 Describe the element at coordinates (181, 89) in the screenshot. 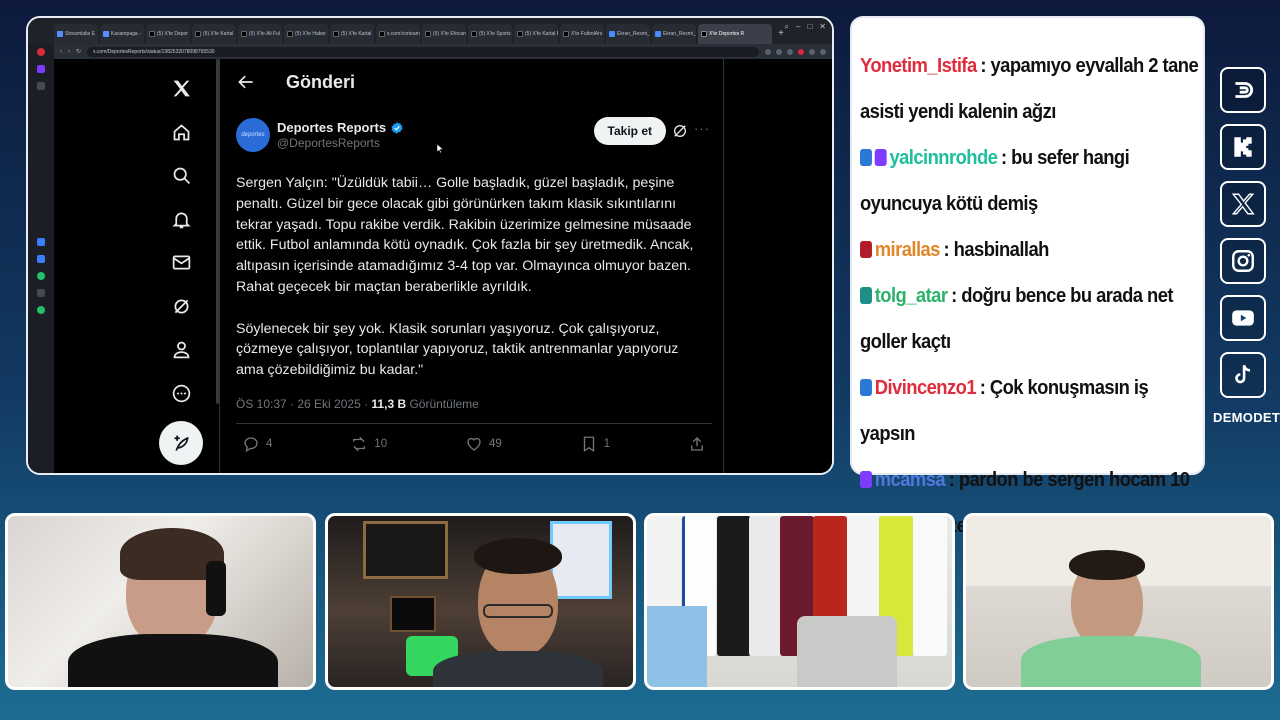

I see `x-logo-icon` at that location.